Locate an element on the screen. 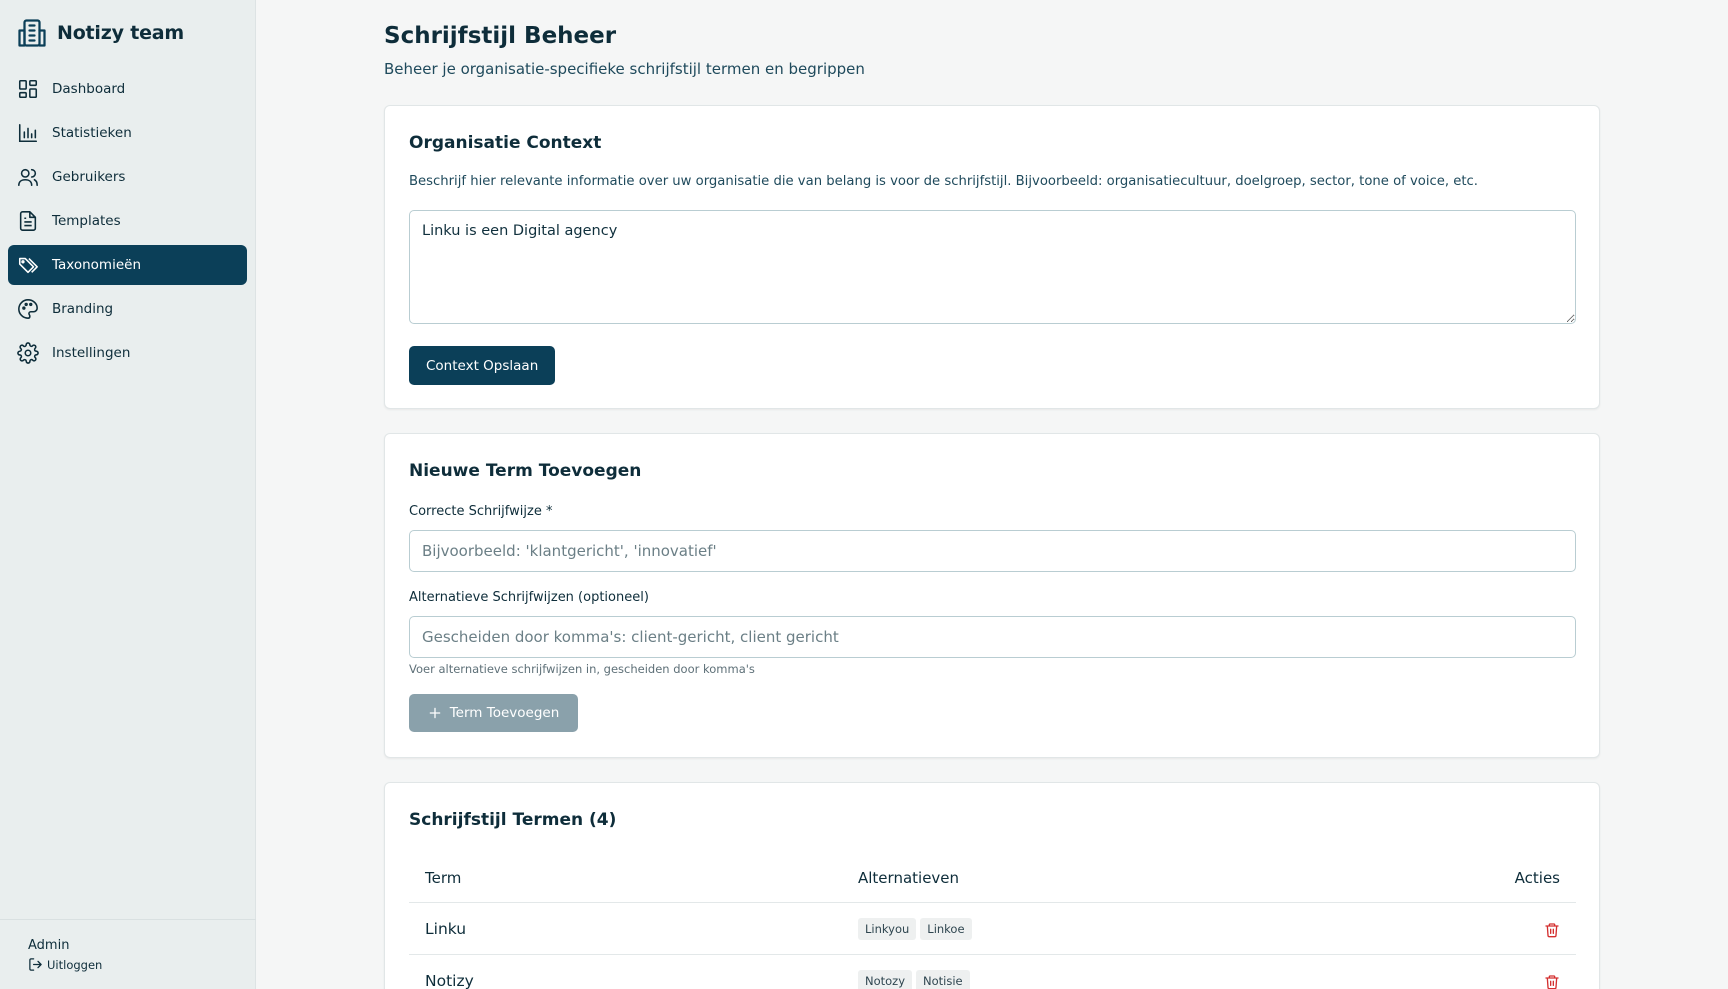 The image size is (1728, 989). alternative-tag: Linkyou is located at coordinates (887, 928).